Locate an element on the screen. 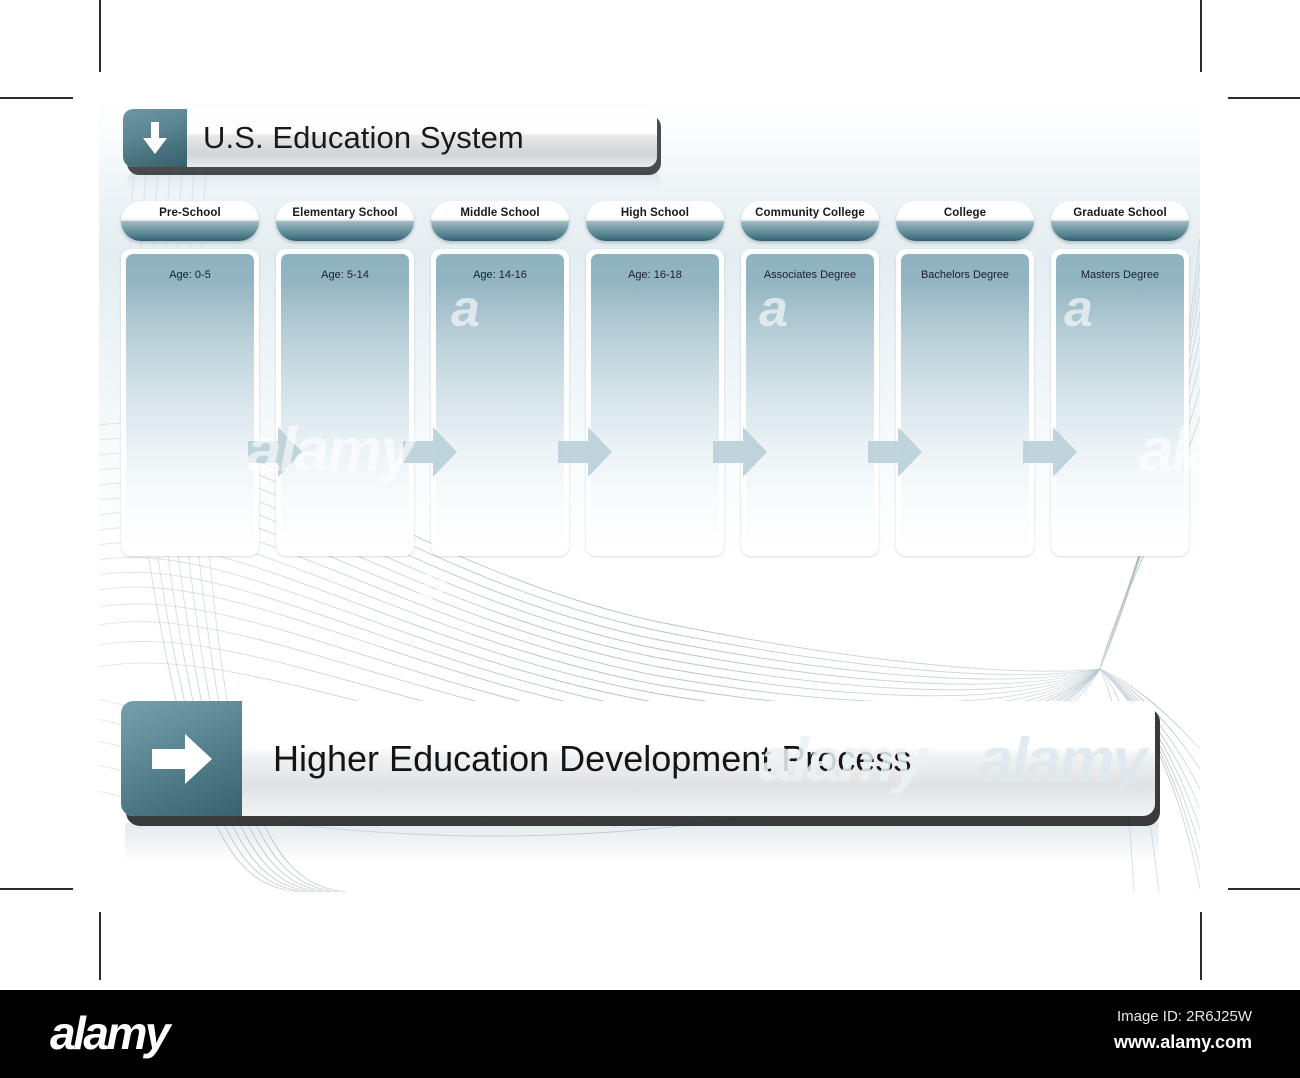 This screenshot has height=1078, width=1300. title-banner-plate: U.S. Education System is located at coordinates (390, 138).